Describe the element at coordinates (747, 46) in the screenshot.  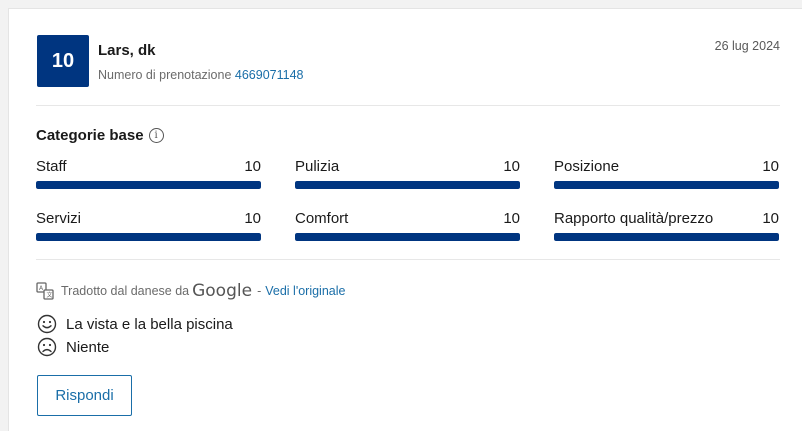
I see `review-date: 26 lug 2024` at that location.